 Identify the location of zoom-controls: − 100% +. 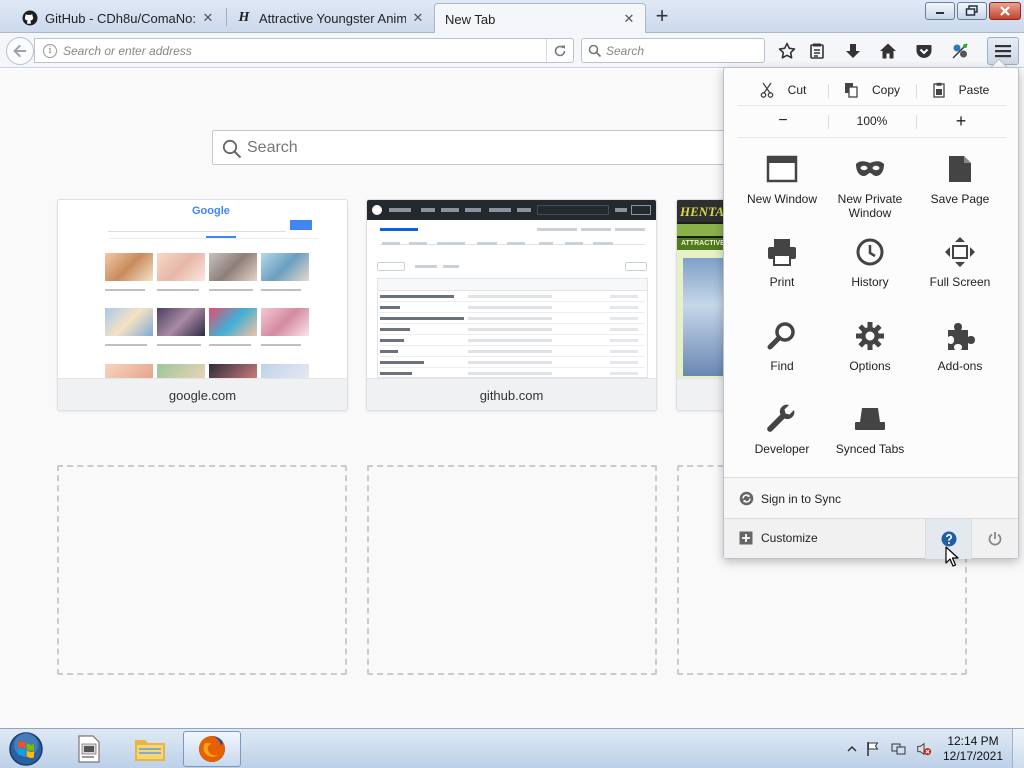
(872, 121).